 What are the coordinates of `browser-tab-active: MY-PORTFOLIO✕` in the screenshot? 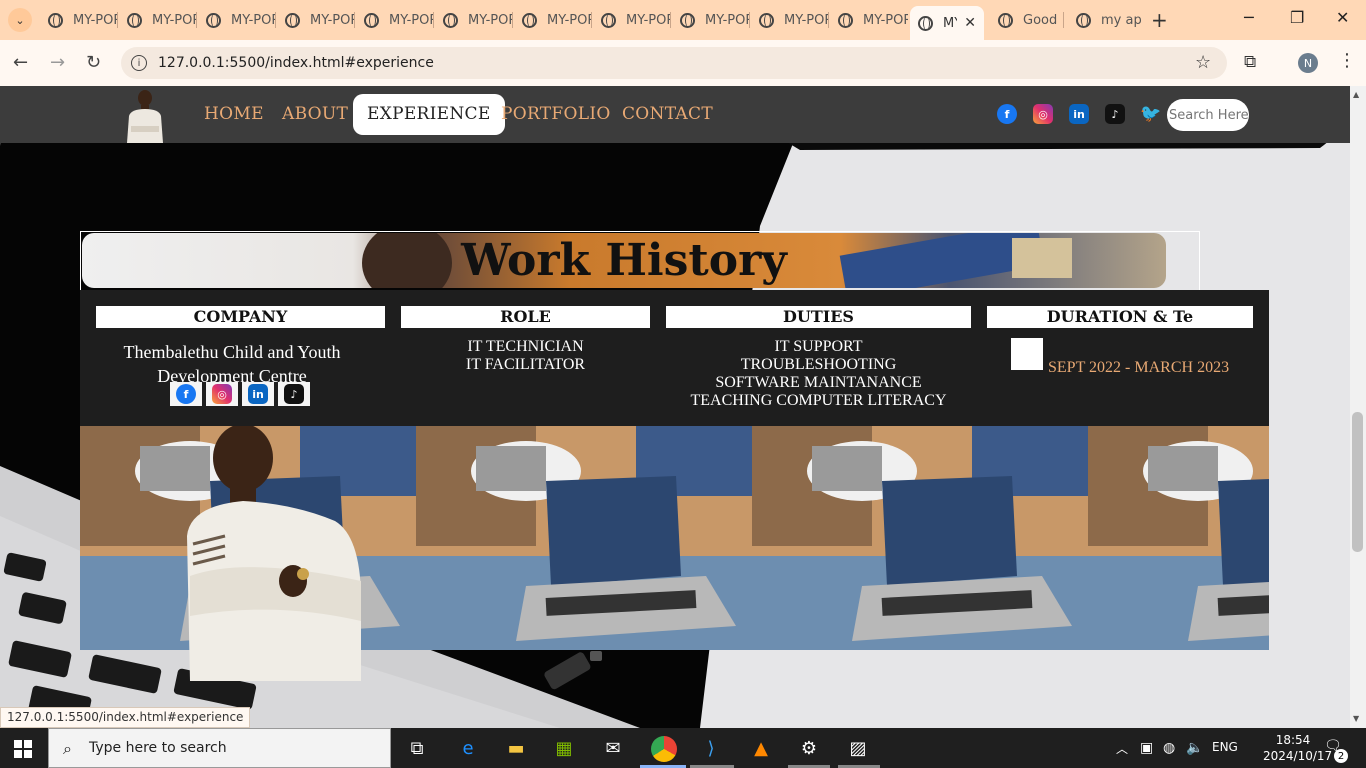 It's located at (947, 23).